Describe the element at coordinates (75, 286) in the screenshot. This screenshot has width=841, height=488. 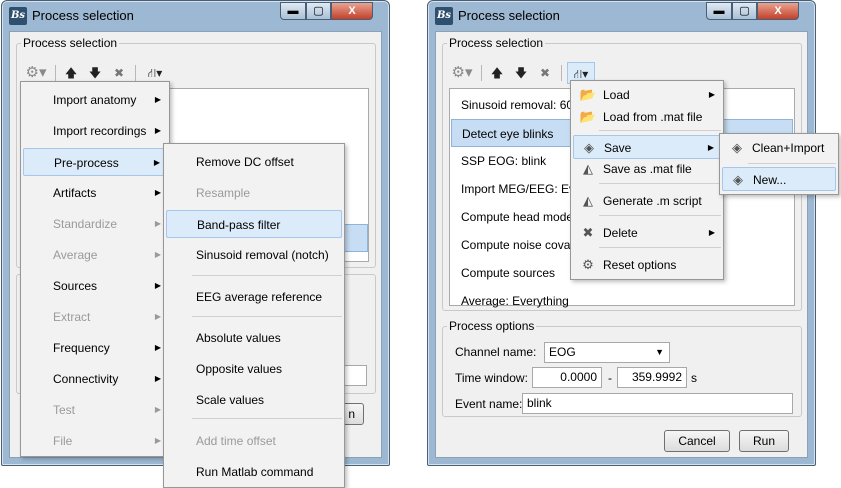
I see `menu-item-label: Sources` at that location.